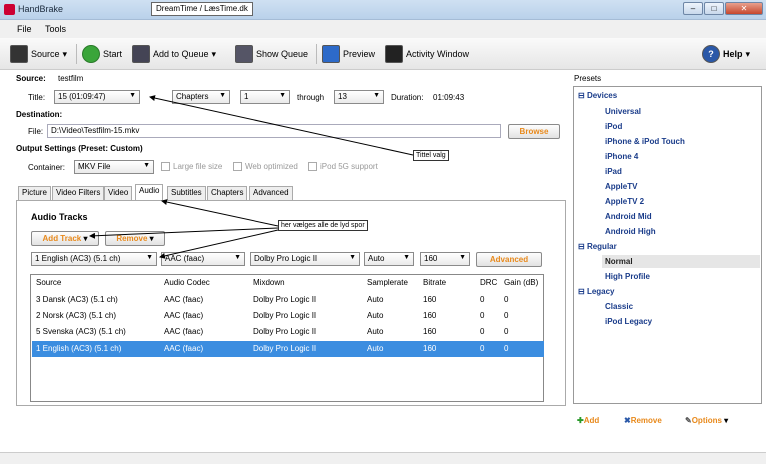 Image resolution: width=766 pixels, height=464 pixels. Describe the element at coordinates (97, 97) in the screenshot. I see `title-select: 15 (01:09:47) ▼` at that location.